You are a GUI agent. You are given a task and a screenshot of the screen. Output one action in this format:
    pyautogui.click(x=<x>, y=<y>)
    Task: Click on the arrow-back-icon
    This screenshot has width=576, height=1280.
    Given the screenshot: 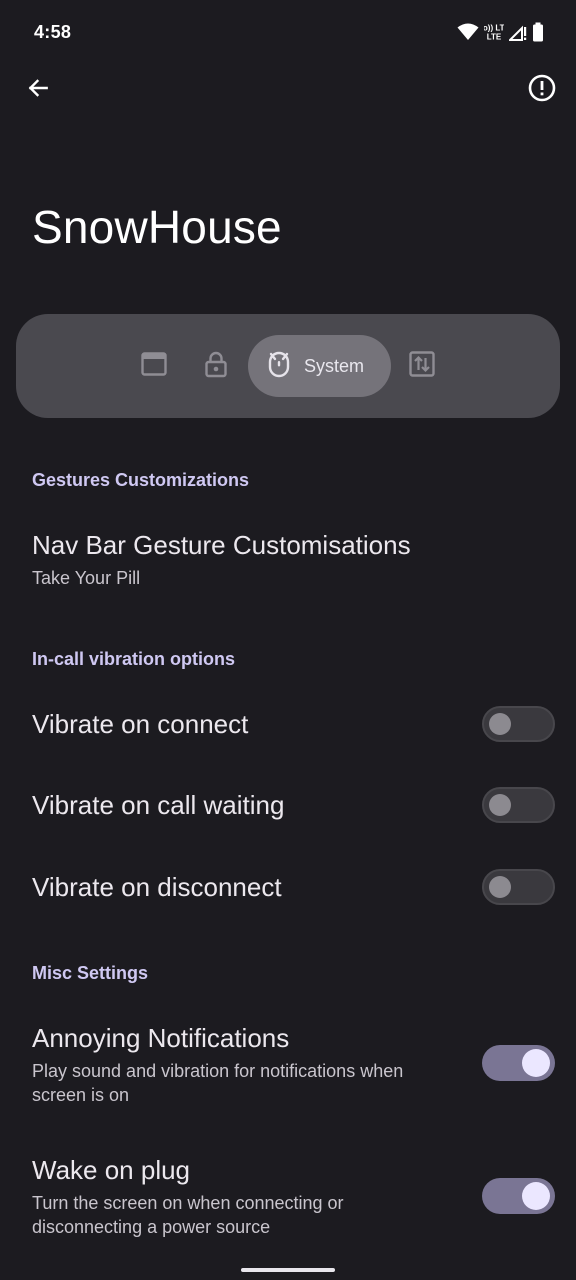 What is the action you would take?
    pyautogui.click(x=38, y=90)
    